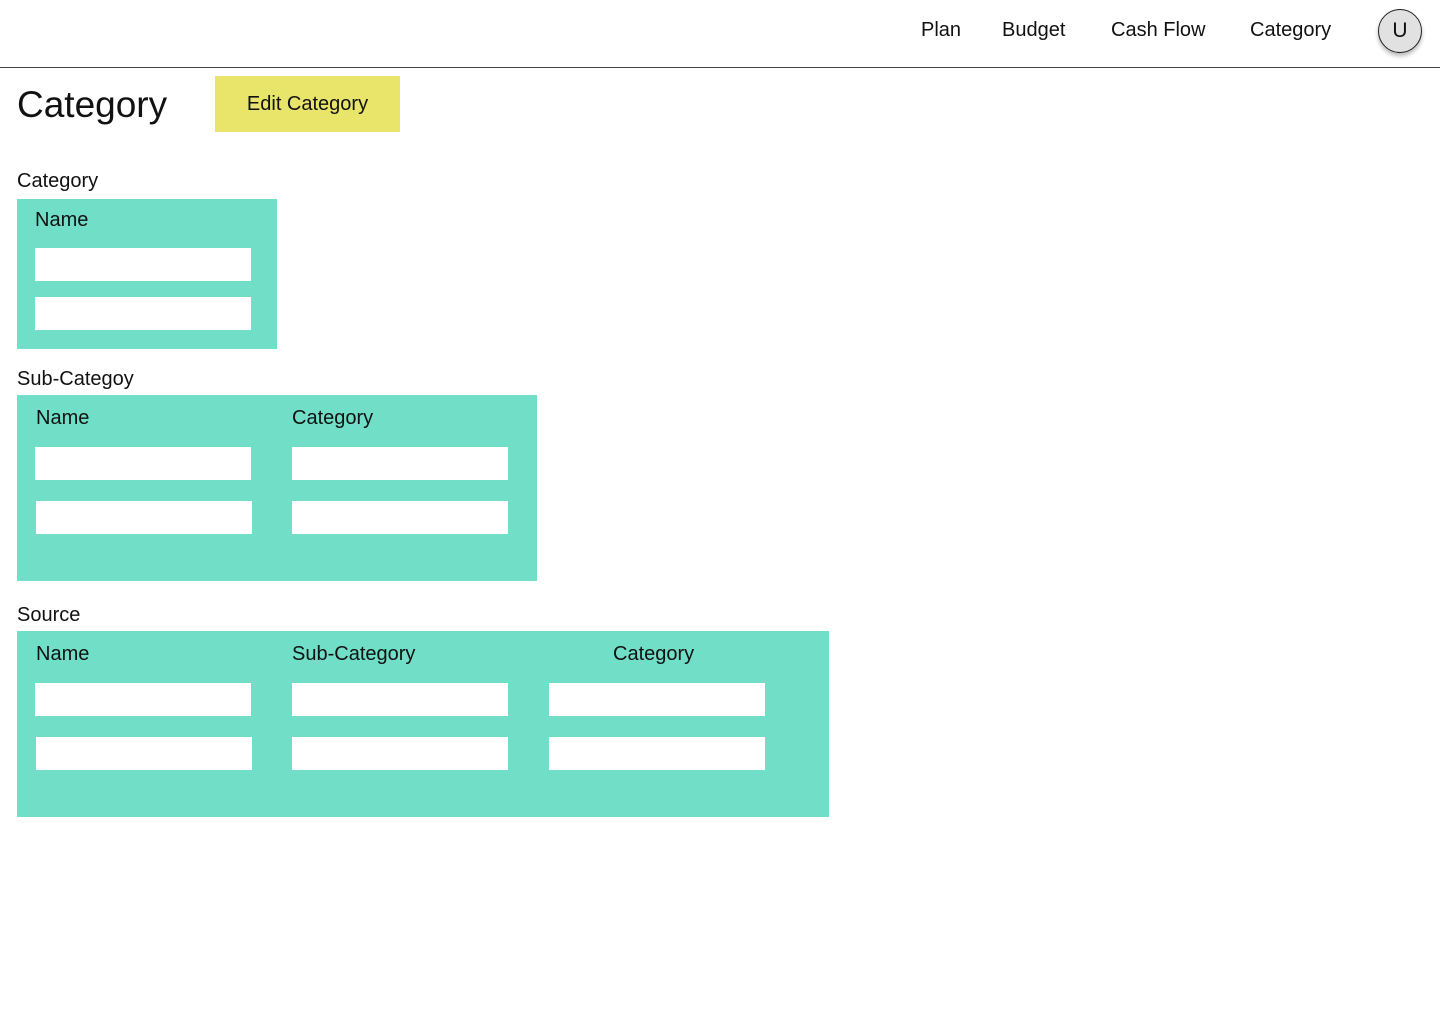 This screenshot has height=1024, width=1440. Describe the element at coordinates (63, 418) in the screenshot. I see `sub-category-name-header: Name` at that location.